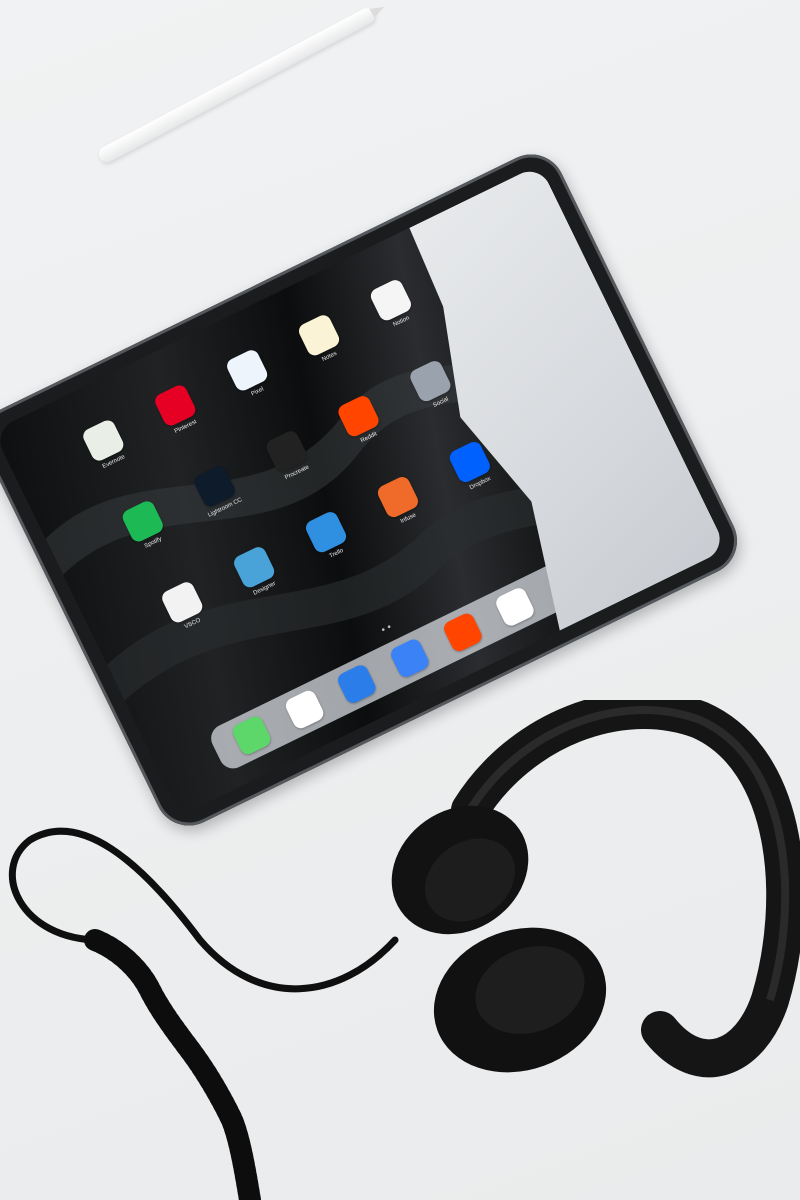 Image resolution: width=800 pixels, height=1200 pixels. I want to click on spark-icon, so click(410, 658).